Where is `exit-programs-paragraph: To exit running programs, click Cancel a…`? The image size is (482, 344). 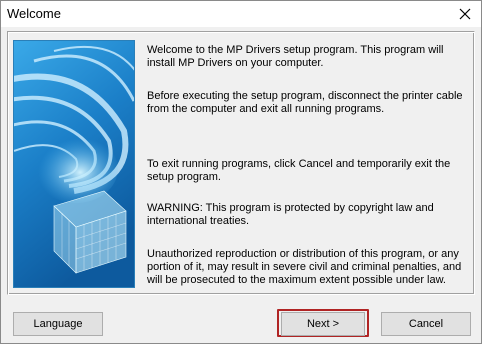 exit-programs-paragraph: To exit running programs, click Cancel a… is located at coordinates (299, 170).